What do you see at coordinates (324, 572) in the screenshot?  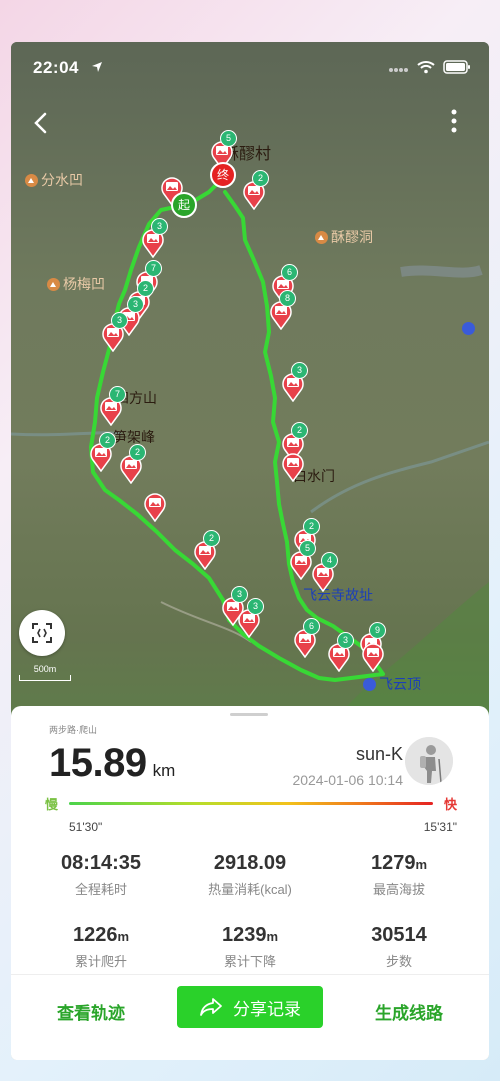 I see `photo-marker: 4` at bounding box center [324, 572].